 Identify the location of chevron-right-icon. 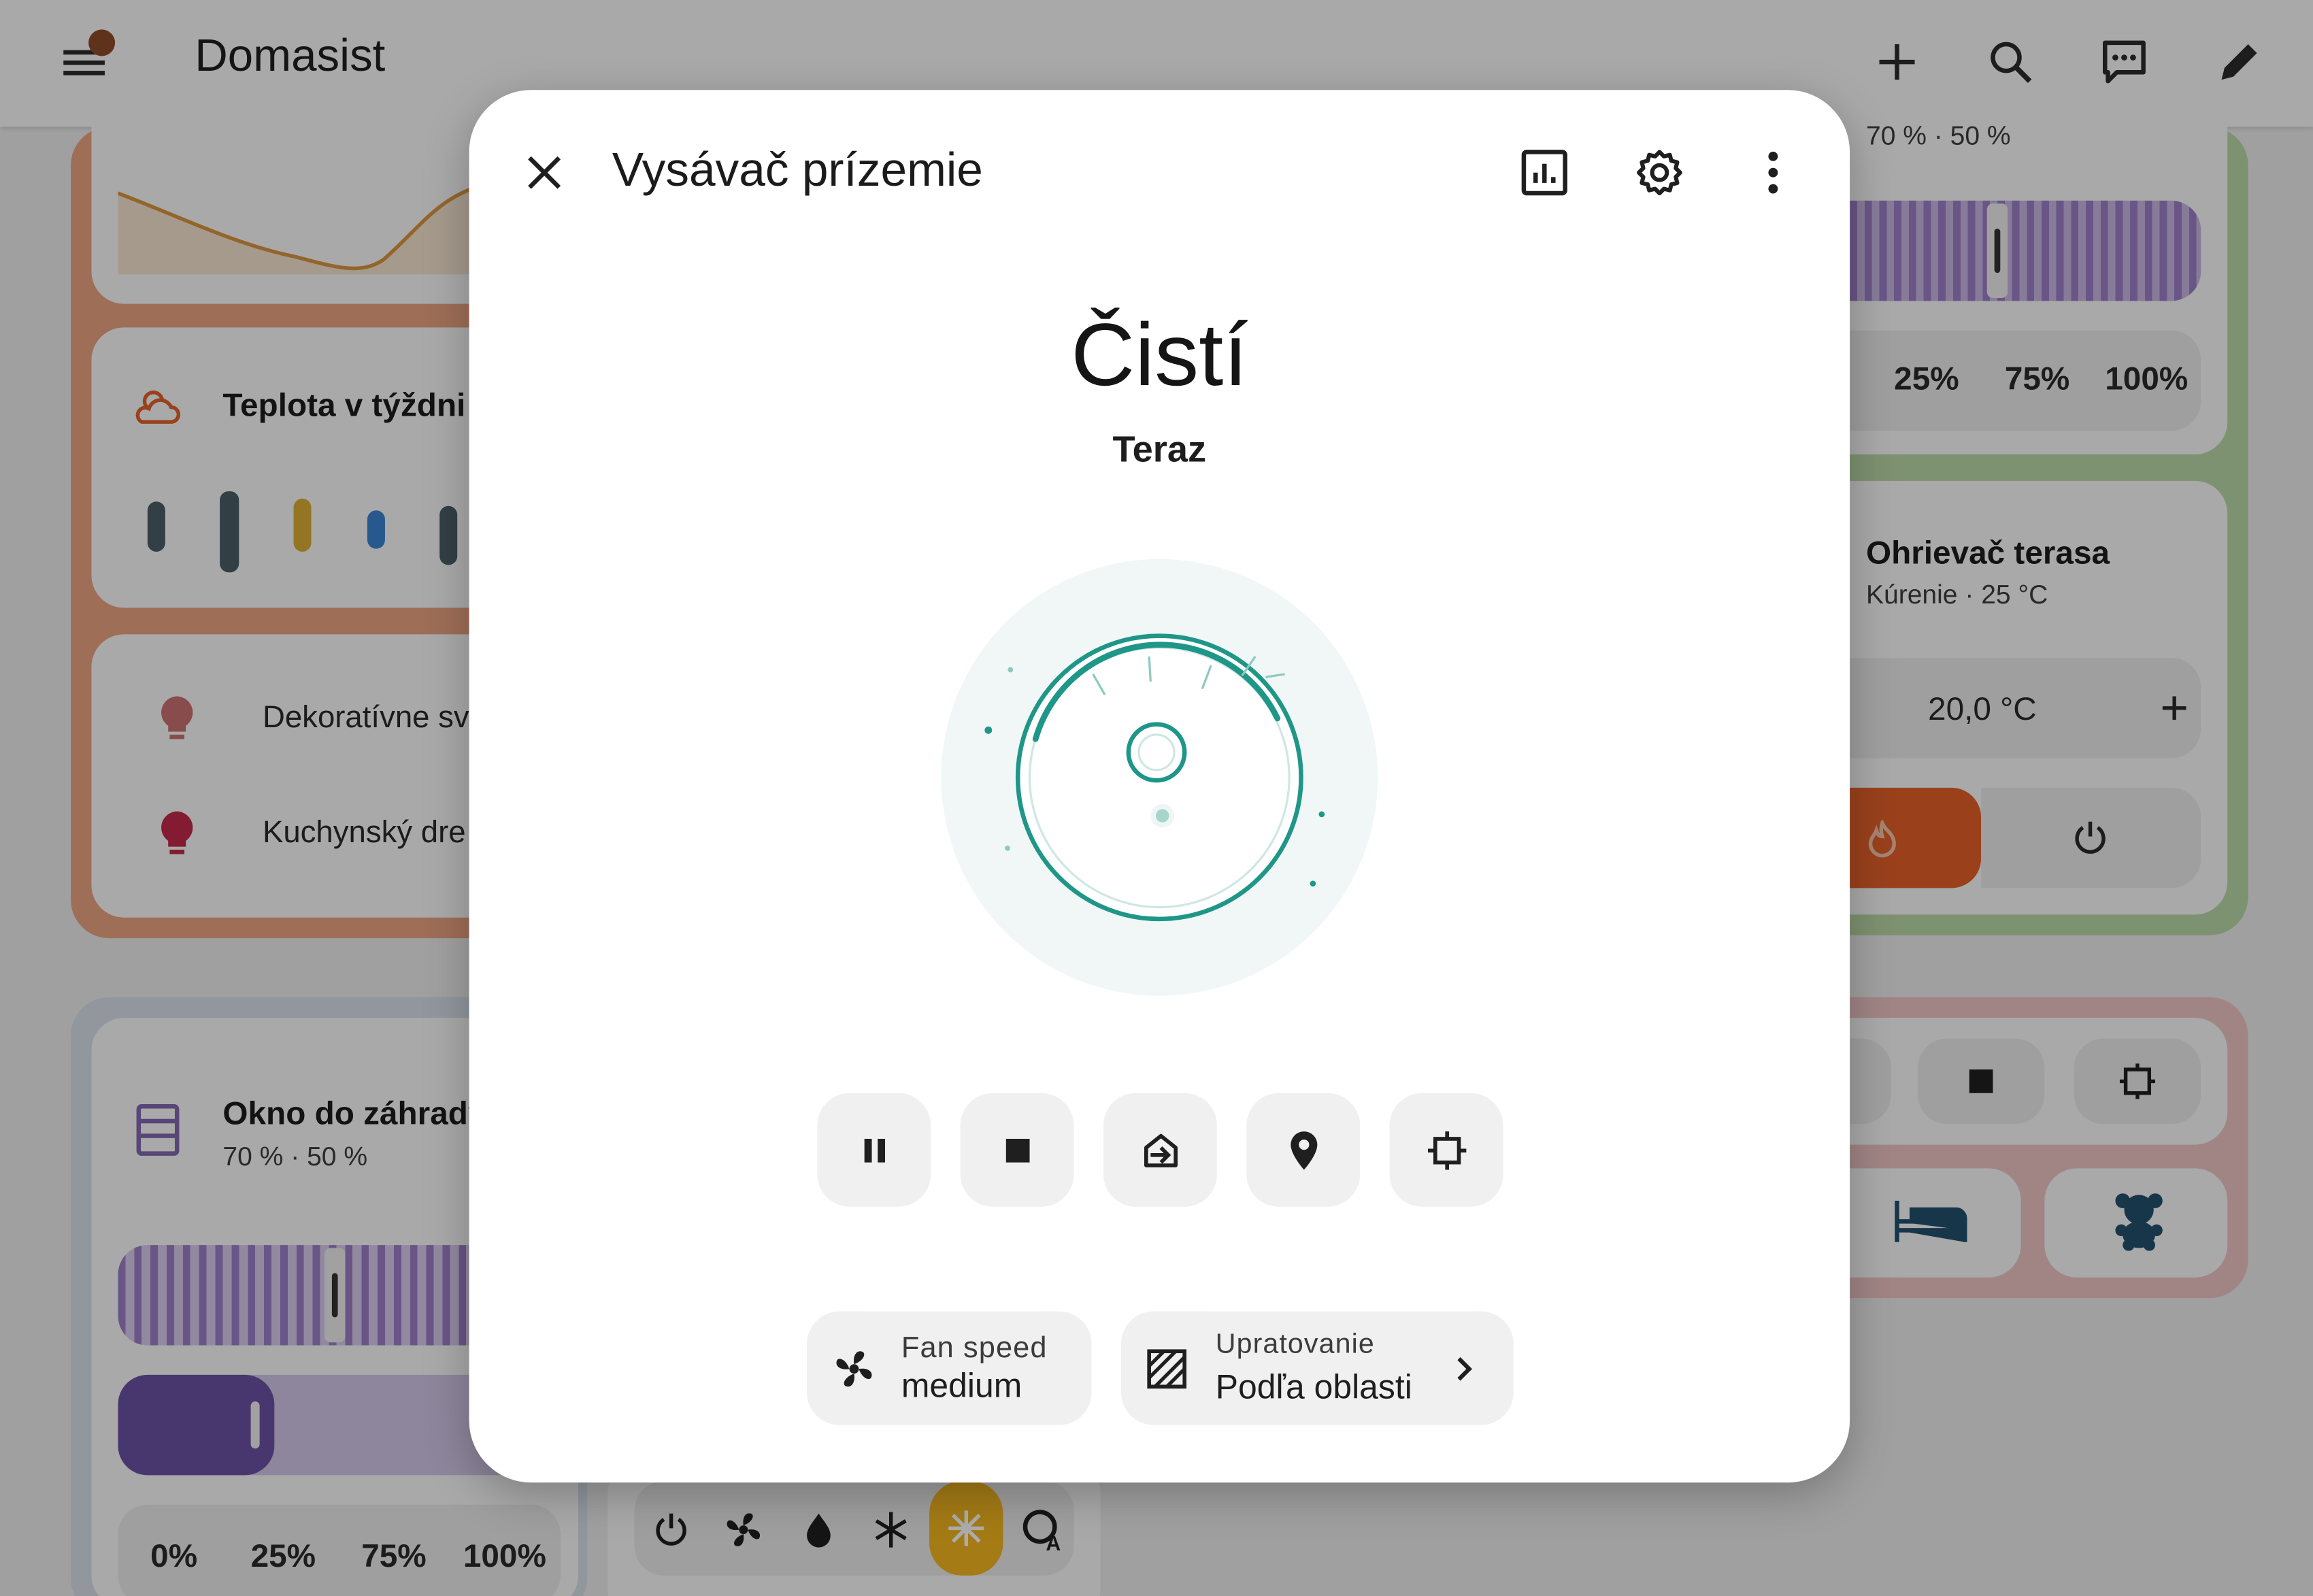
(1465, 1369).